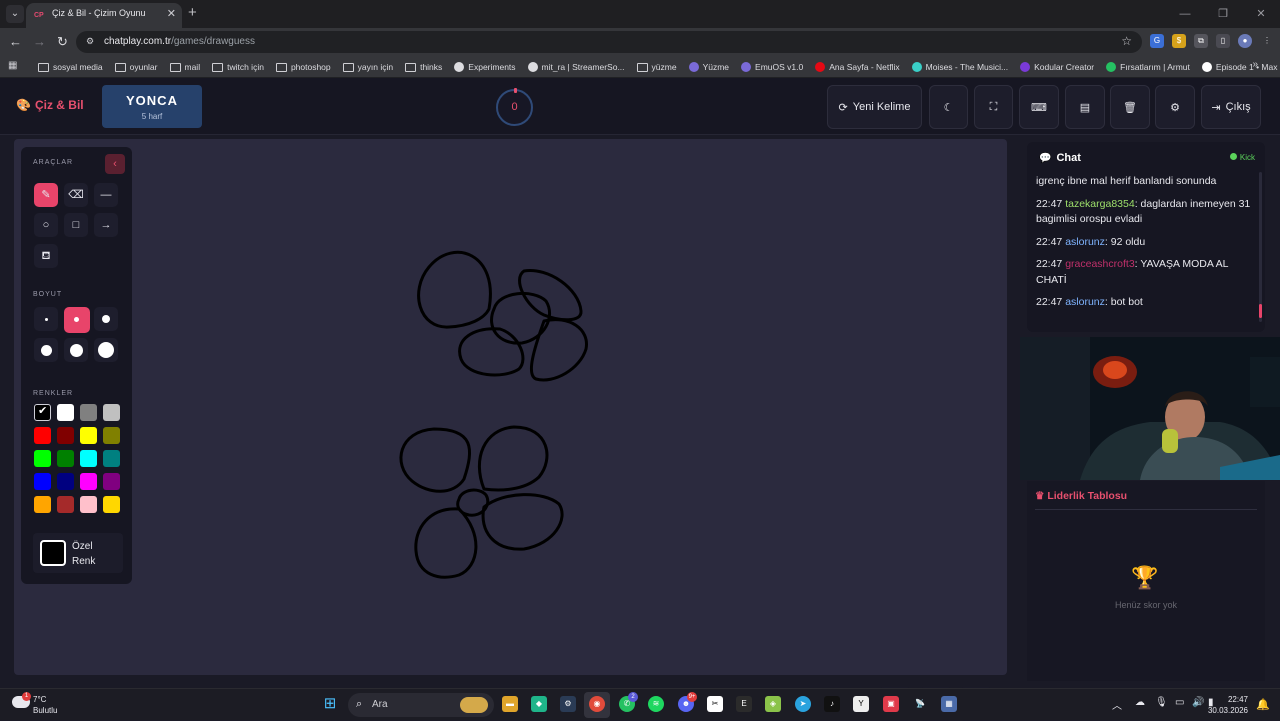 This screenshot has width=1280, height=721. What do you see at coordinates (76, 350) in the screenshot?
I see `size-5-button` at bounding box center [76, 350].